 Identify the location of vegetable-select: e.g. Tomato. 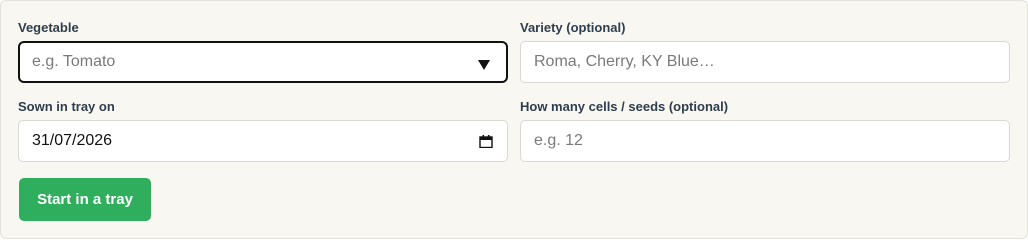
(263, 62).